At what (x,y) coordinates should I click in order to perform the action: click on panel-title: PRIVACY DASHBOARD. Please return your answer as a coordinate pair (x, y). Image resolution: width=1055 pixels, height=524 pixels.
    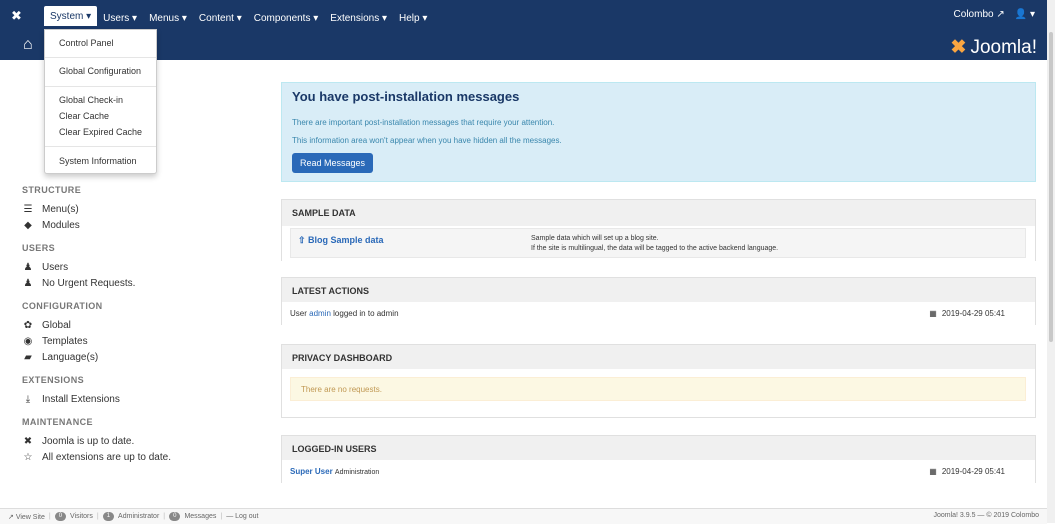
    Looking at the image, I should click on (342, 358).